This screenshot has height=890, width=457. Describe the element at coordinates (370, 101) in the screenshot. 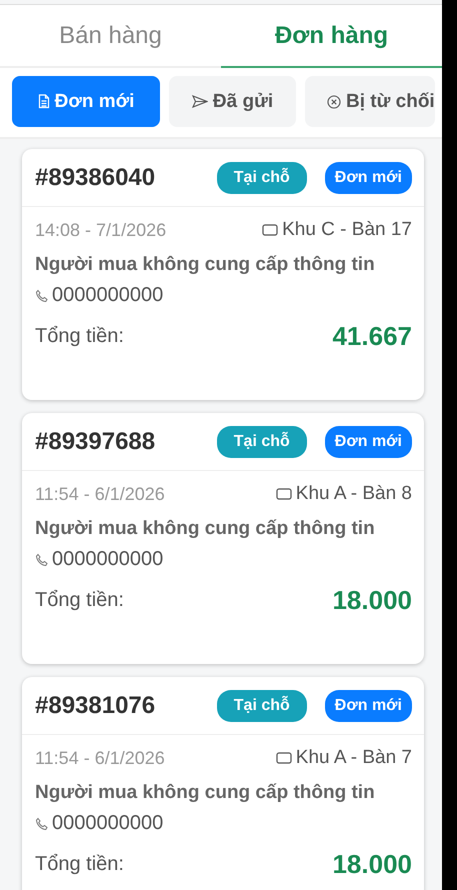

I see `filter-chip: Bị từ chối` at that location.